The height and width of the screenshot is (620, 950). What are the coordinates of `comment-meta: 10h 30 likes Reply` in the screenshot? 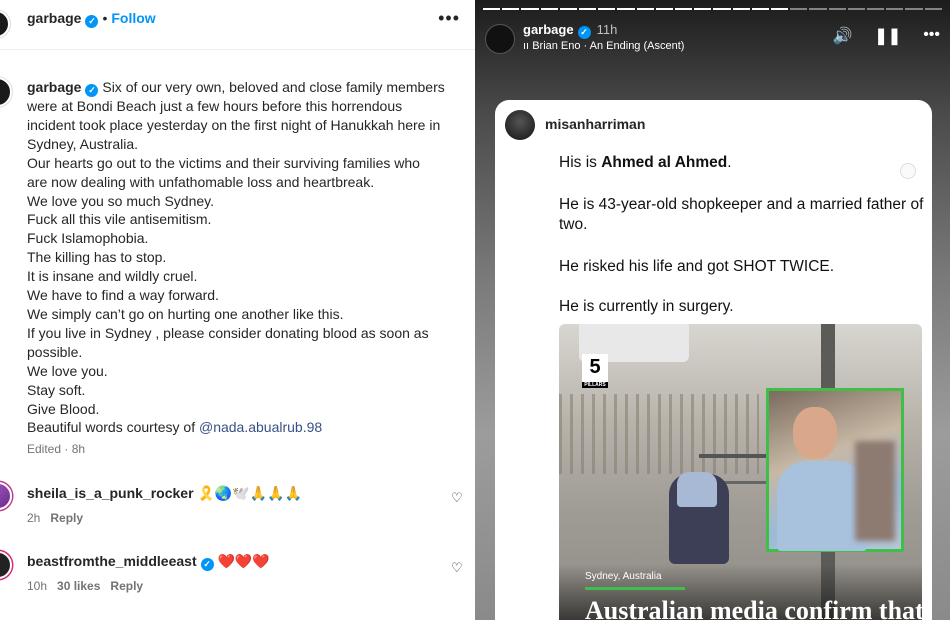 It's located at (90, 586).